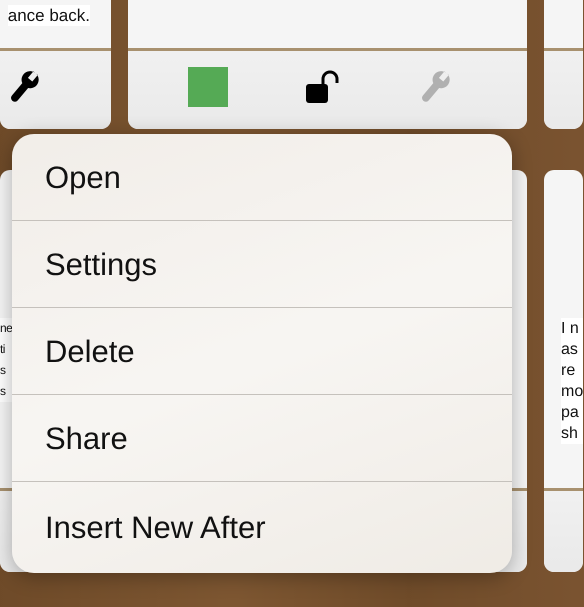 The width and height of the screenshot is (584, 607). Describe the element at coordinates (208, 87) in the screenshot. I see `color-swatch` at that location.